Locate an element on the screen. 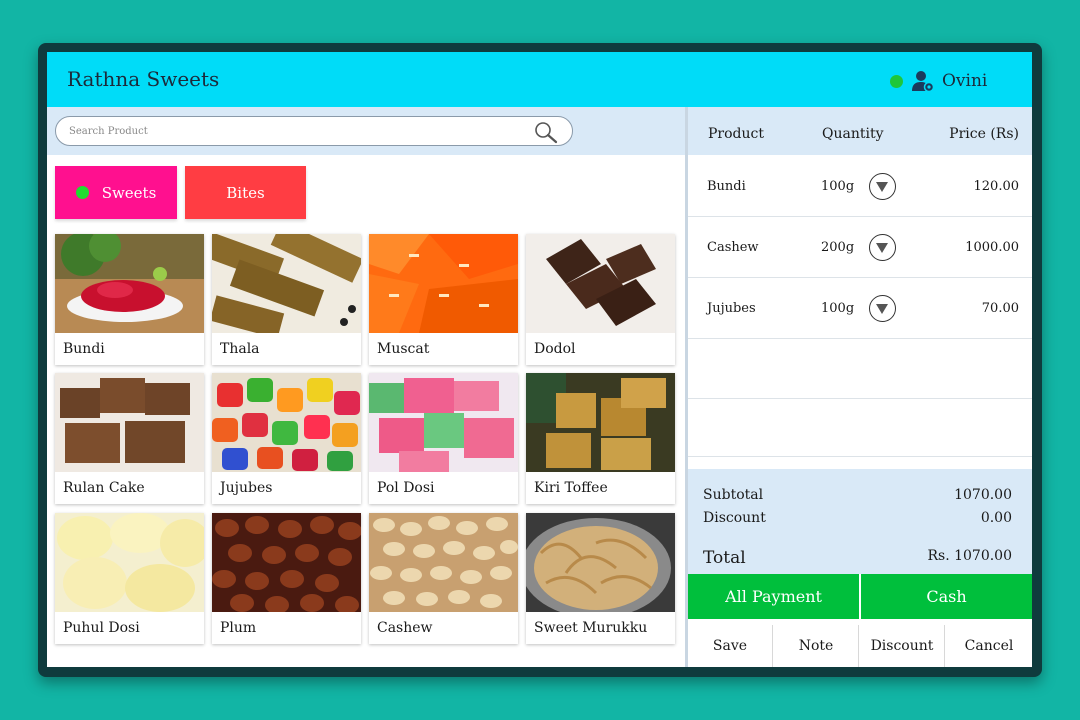  product-card-pol-dosi: Pol Dosi is located at coordinates (443, 438).